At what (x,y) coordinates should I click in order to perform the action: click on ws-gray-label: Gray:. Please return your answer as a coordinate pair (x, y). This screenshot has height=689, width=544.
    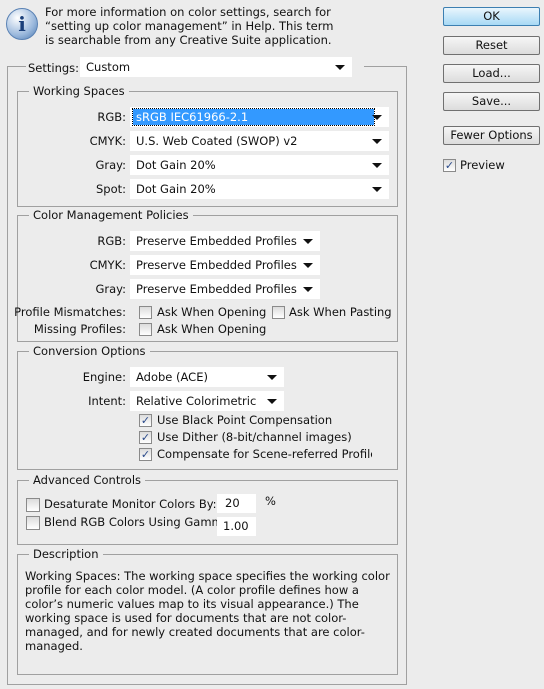
    Looking at the image, I should click on (110, 165).